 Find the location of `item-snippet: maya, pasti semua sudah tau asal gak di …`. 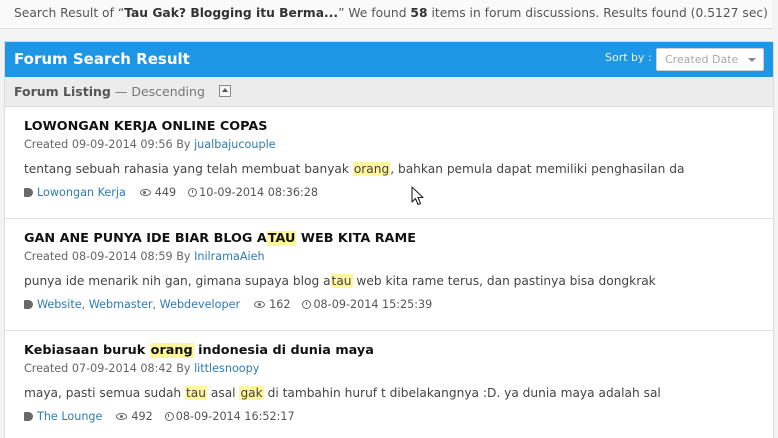

item-snippet: maya, pasti semua sudah tau asal gak di … is located at coordinates (398, 393).